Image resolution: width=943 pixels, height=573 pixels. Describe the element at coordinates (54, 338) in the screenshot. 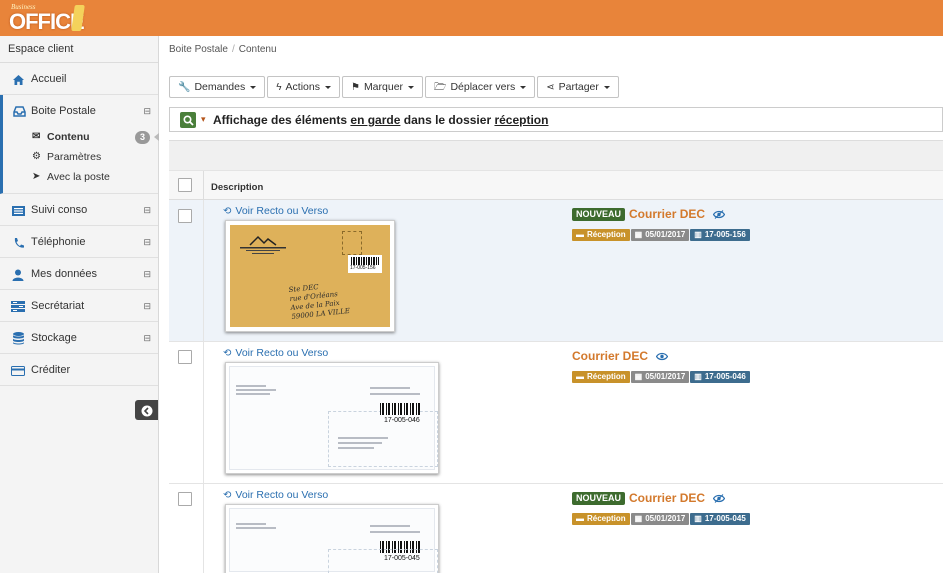

I see `sidebar-item-label: Stockage` at that location.